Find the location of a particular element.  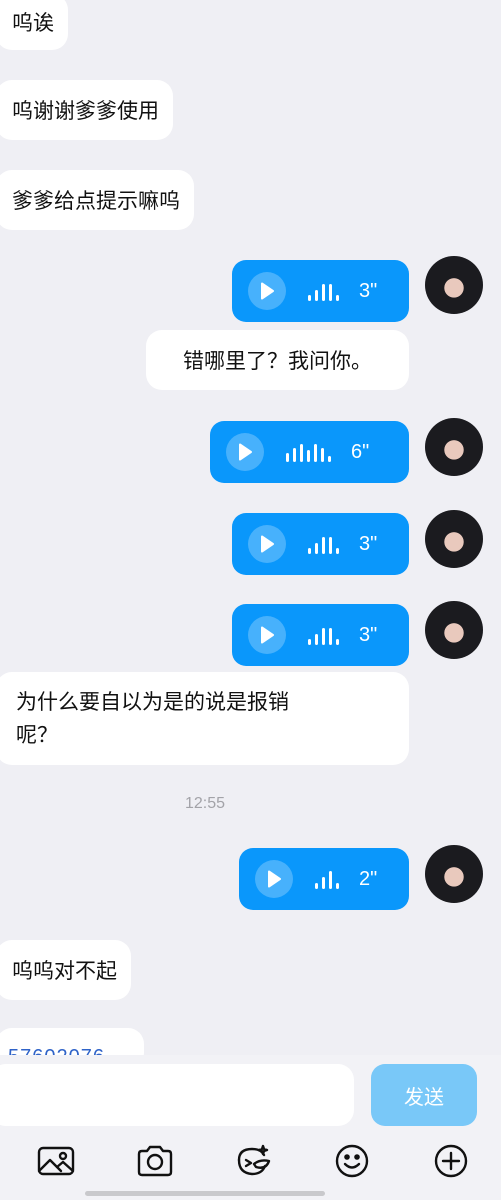

send-button: 发送 is located at coordinates (424, 1095).